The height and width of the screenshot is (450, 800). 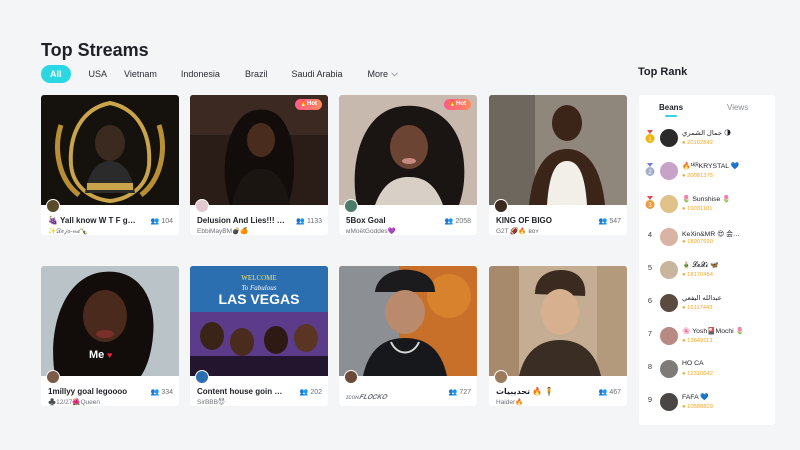 I want to click on rank-row: 4 KeXin&MR 😍 会… ● 18907690, so click(x=707, y=239).